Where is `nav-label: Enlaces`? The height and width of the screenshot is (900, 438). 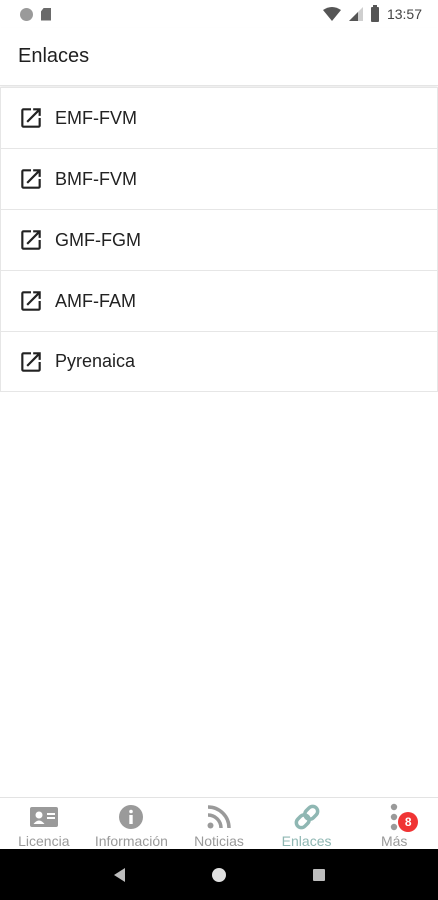
nav-label: Enlaces is located at coordinates (306, 841).